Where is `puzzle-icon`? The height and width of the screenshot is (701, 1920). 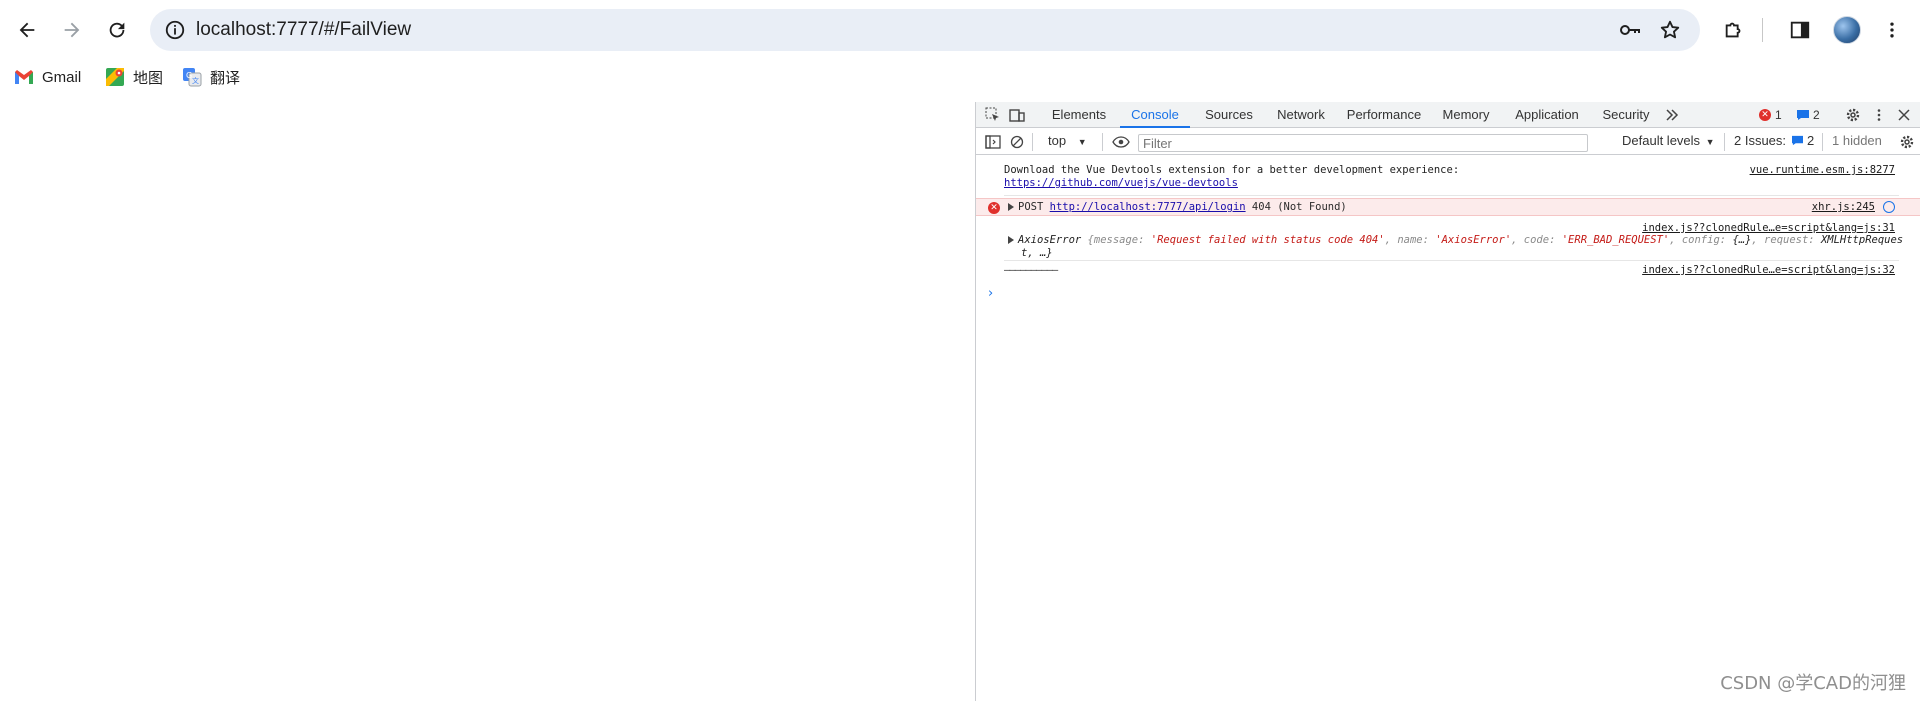
puzzle-icon is located at coordinates (1733, 30).